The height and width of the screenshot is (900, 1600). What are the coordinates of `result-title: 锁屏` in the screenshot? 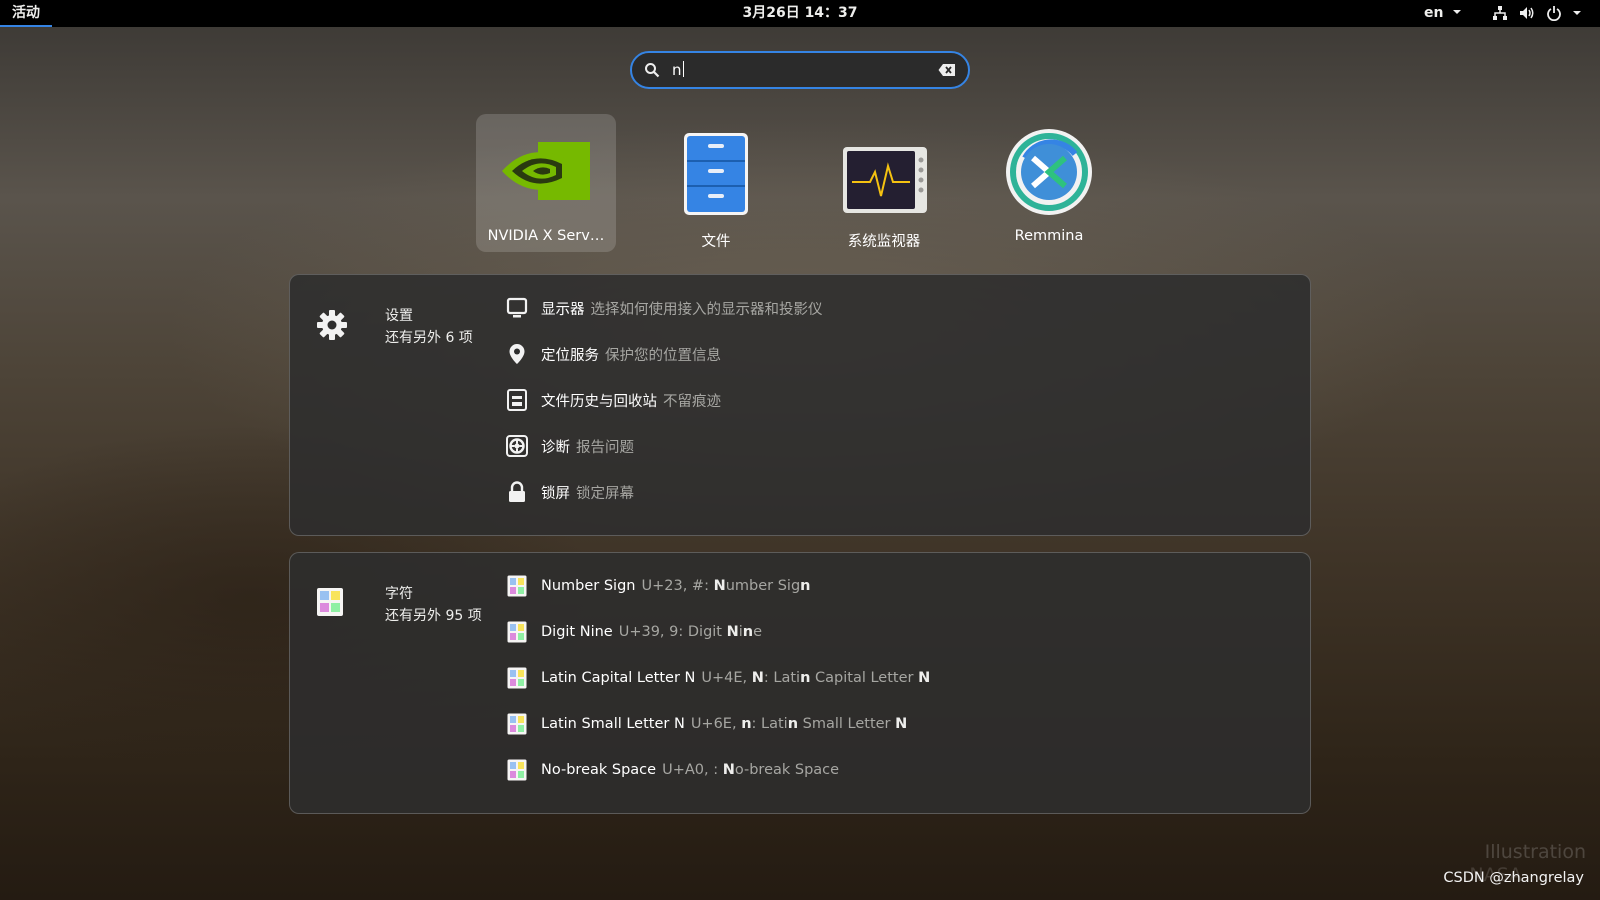 It's located at (555, 493).